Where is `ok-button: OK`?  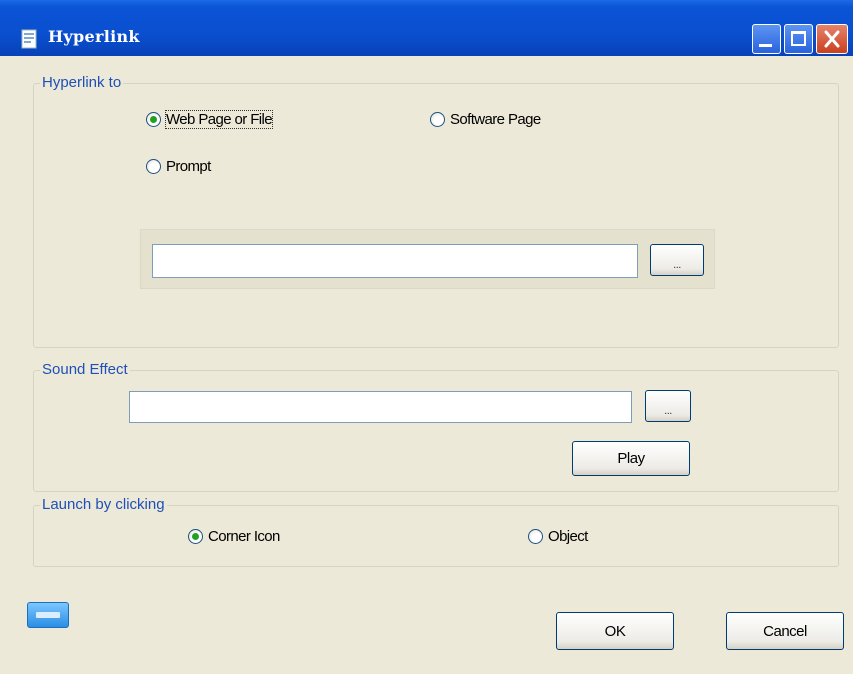 ok-button: OK is located at coordinates (615, 631).